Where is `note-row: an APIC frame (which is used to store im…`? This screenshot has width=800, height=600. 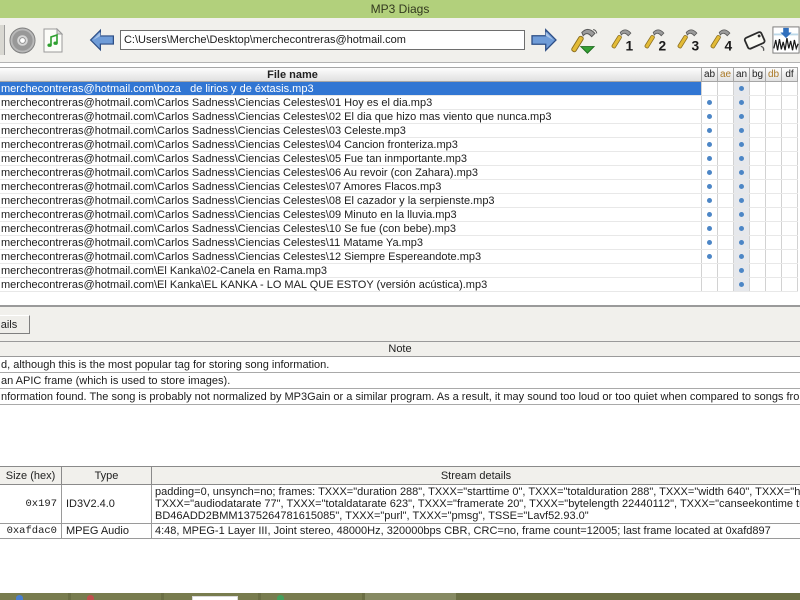
note-row: an APIC frame (which is used to store im… is located at coordinates (400, 381).